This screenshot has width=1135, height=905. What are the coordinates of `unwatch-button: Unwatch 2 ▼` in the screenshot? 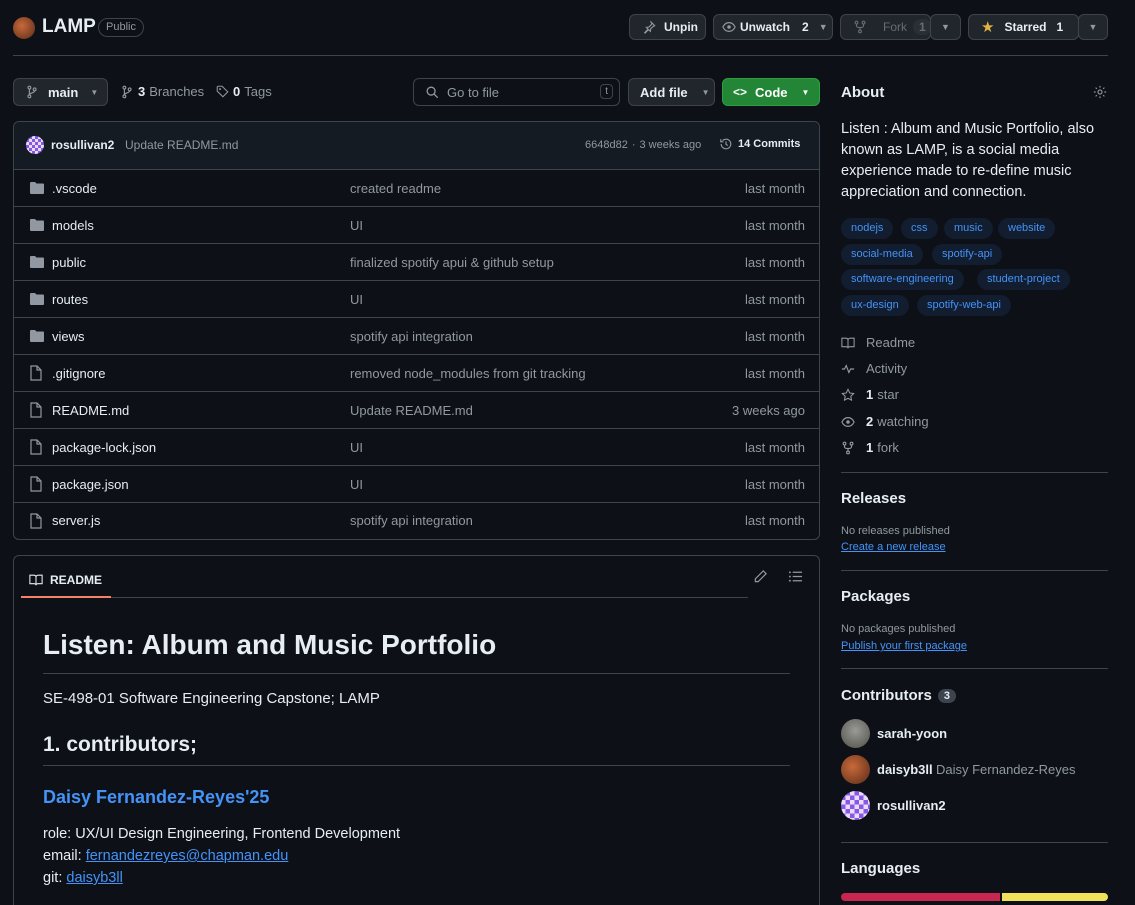 It's located at (773, 27).